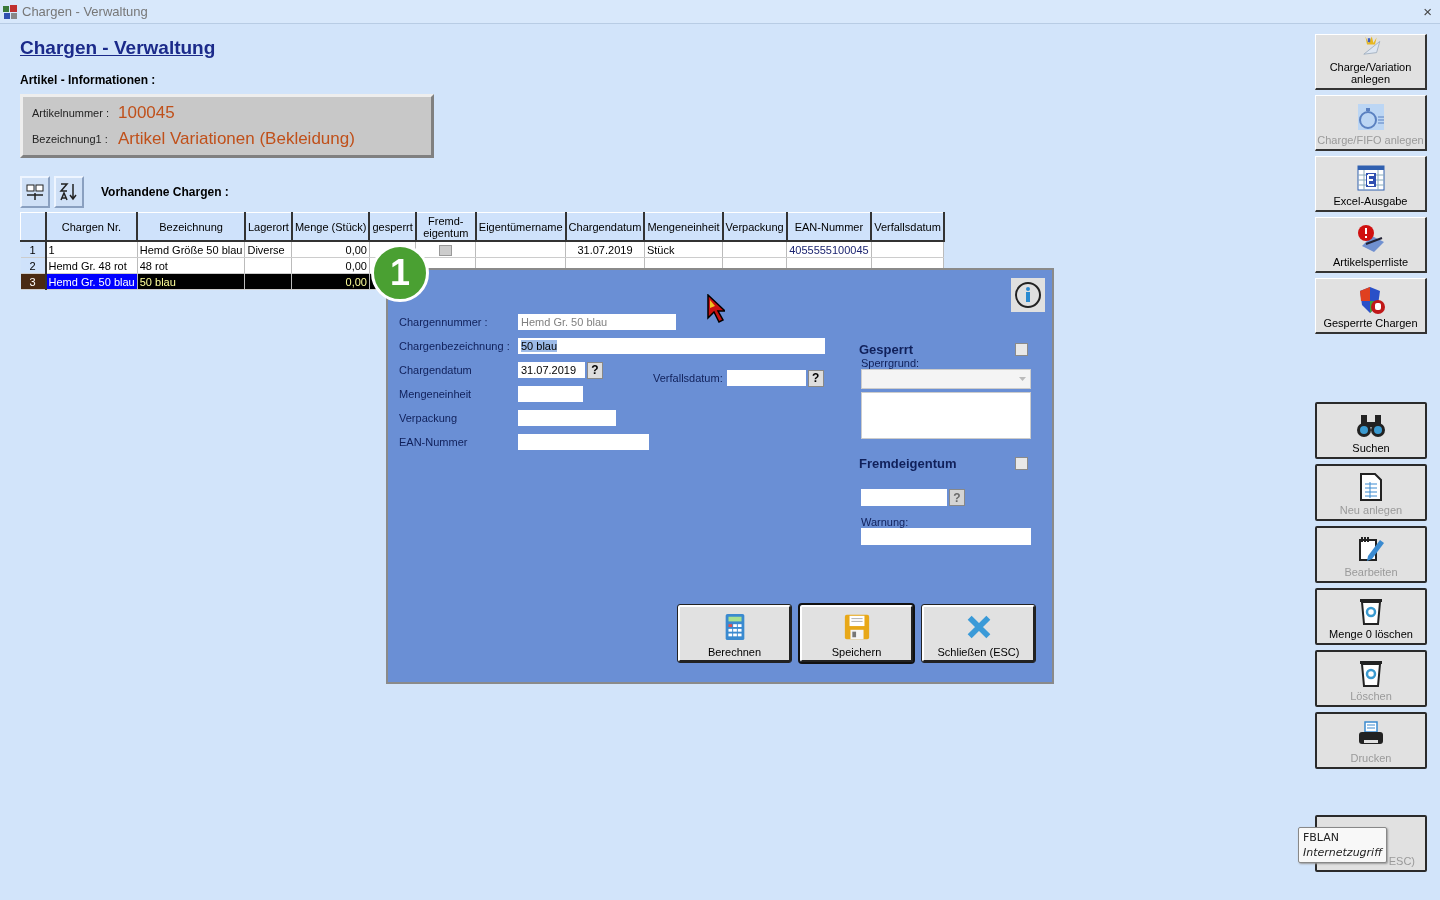 Image resolution: width=1440 pixels, height=900 pixels. Describe the element at coordinates (165, 192) in the screenshot. I see `section-title: Vorhandene Chargen :` at that location.